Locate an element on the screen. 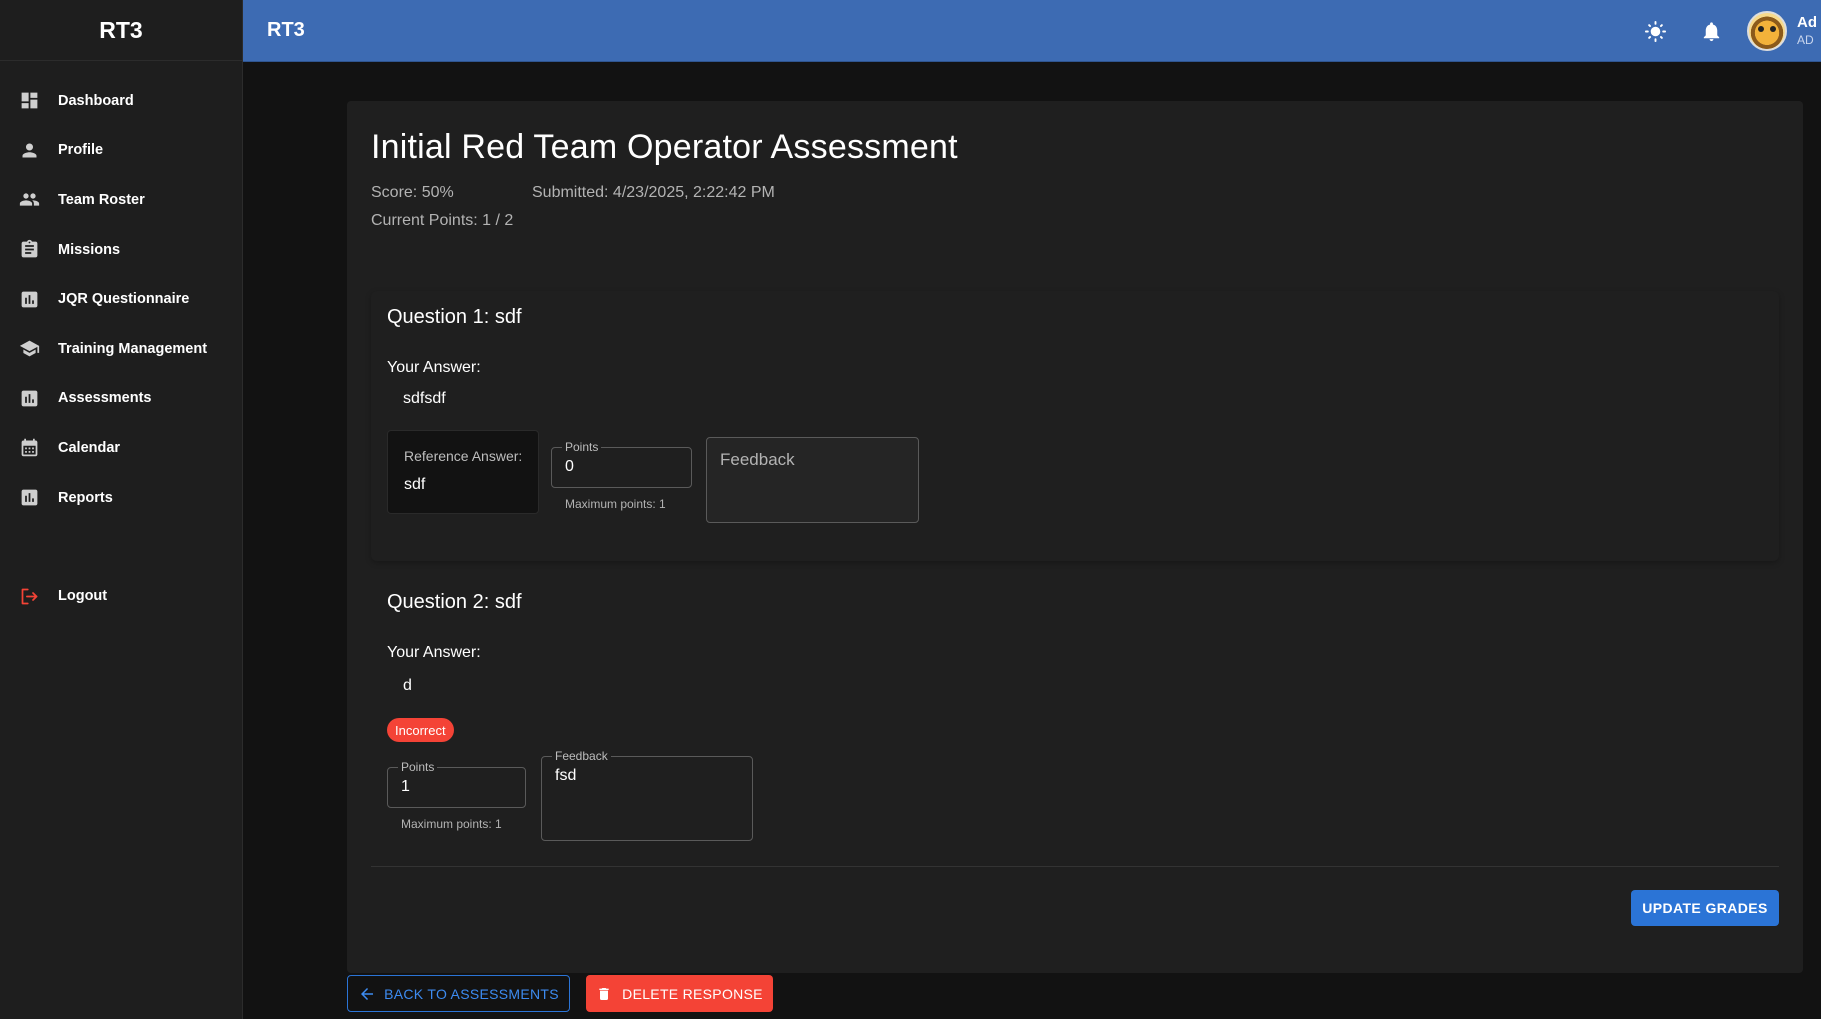  user-name: Ad is located at coordinates (1807, 22).